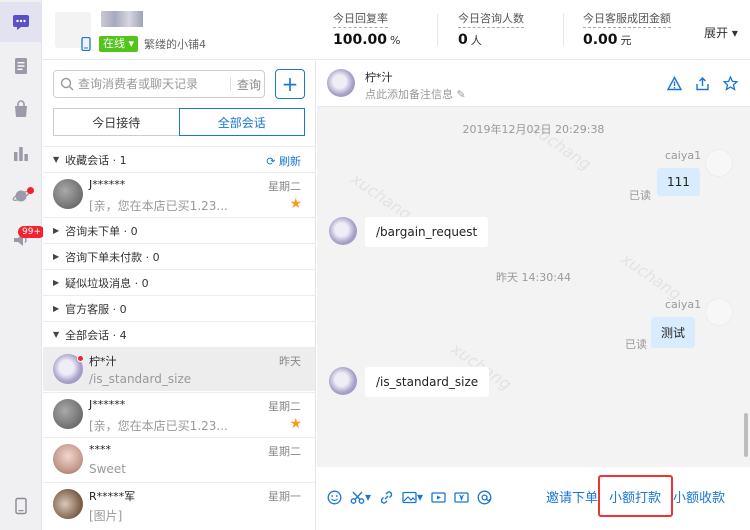  What do you see at coordinates (533, 498) in the screenshot?
I see `input-toolbar: ▾ ▾ 邀请下单 小额打款 小额收款` at bounding box center [533, 498].